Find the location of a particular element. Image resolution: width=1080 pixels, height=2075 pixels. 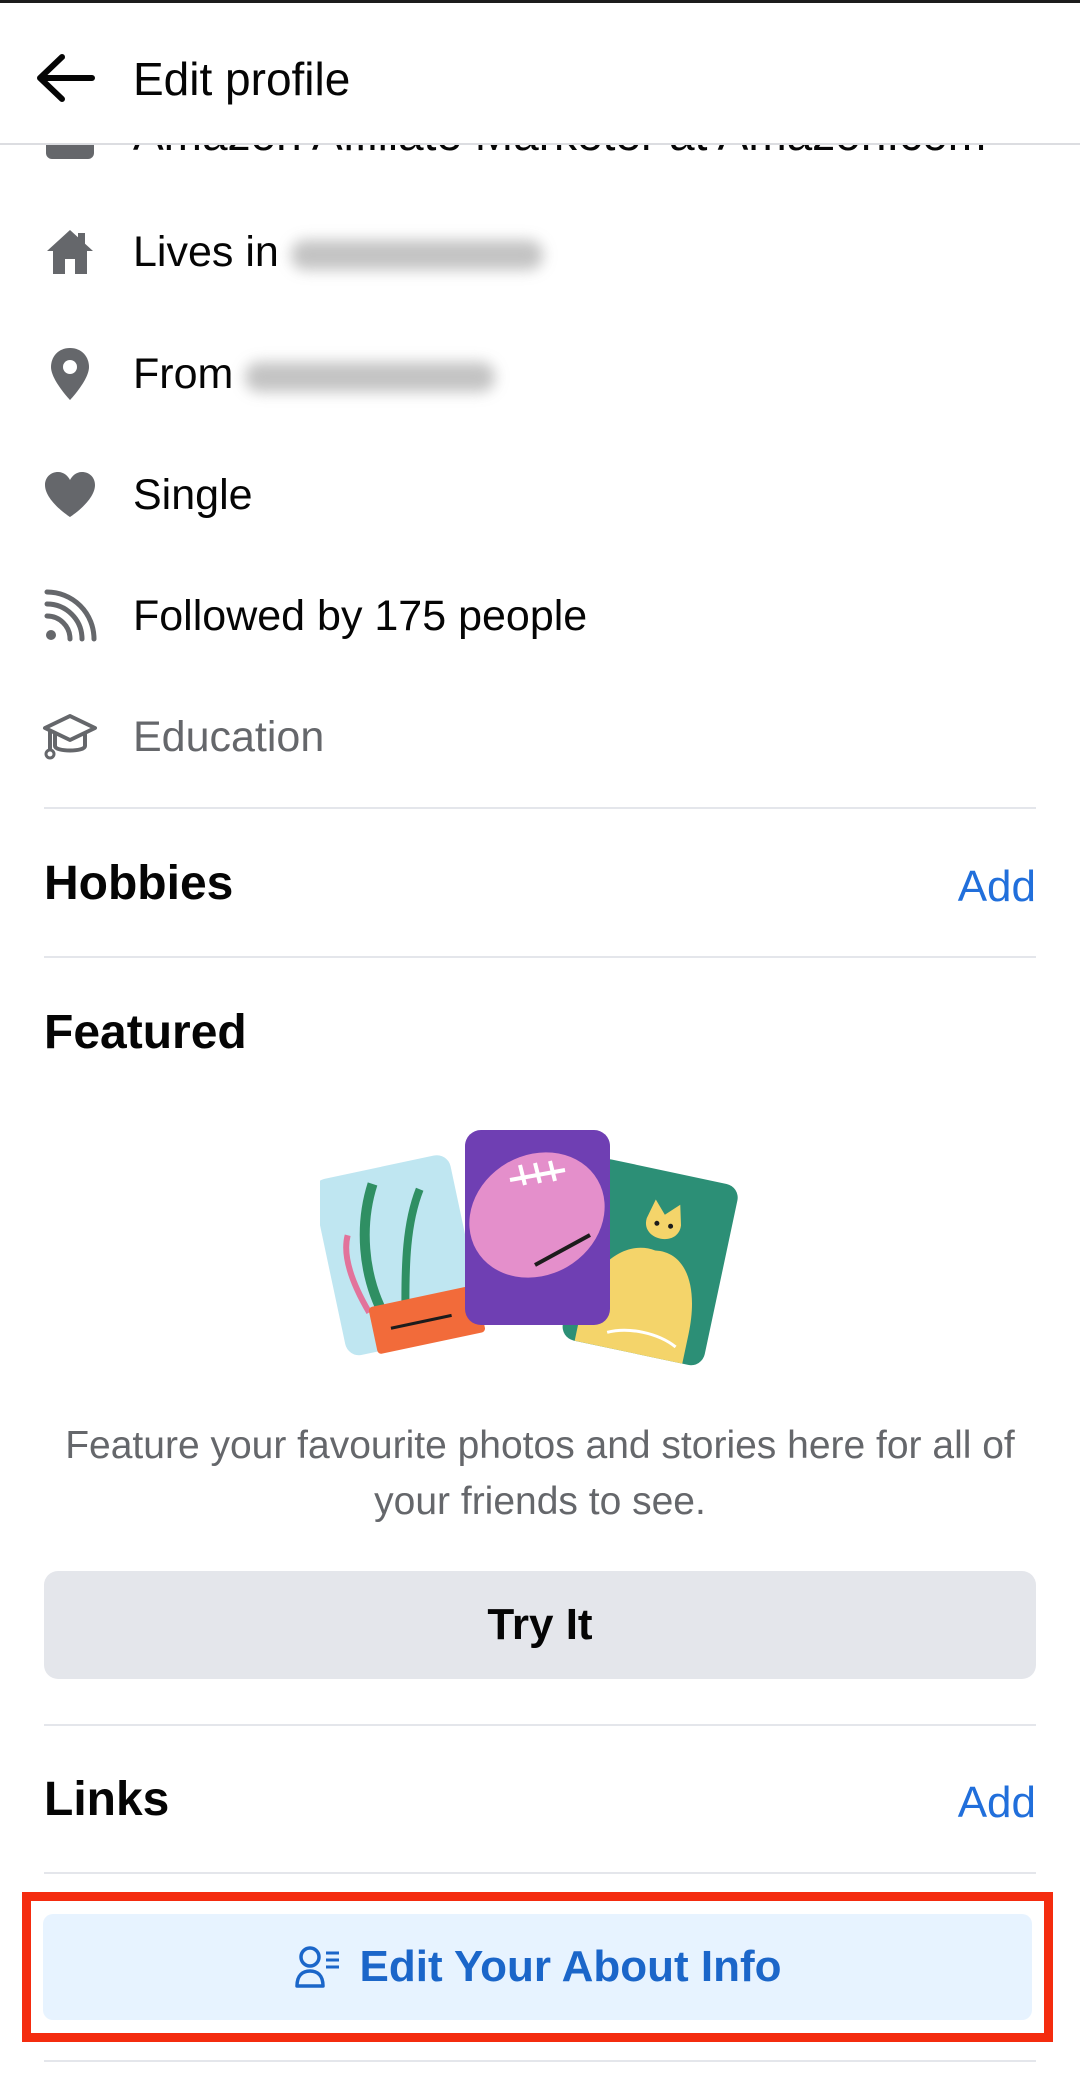

edit-about-info-label: Edit Your About Info is located at coordinates (570, 1966).